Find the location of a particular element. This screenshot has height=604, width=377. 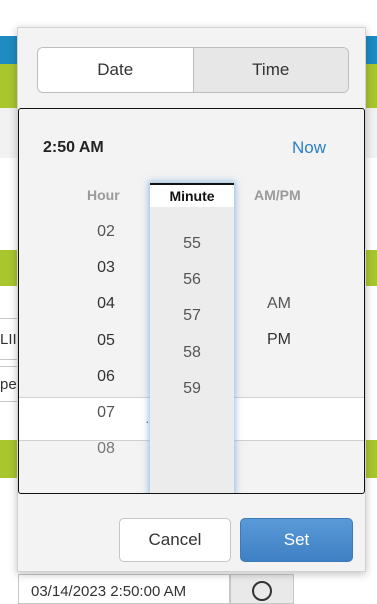

hour-option: 02 is located at coordinates (106, 232).